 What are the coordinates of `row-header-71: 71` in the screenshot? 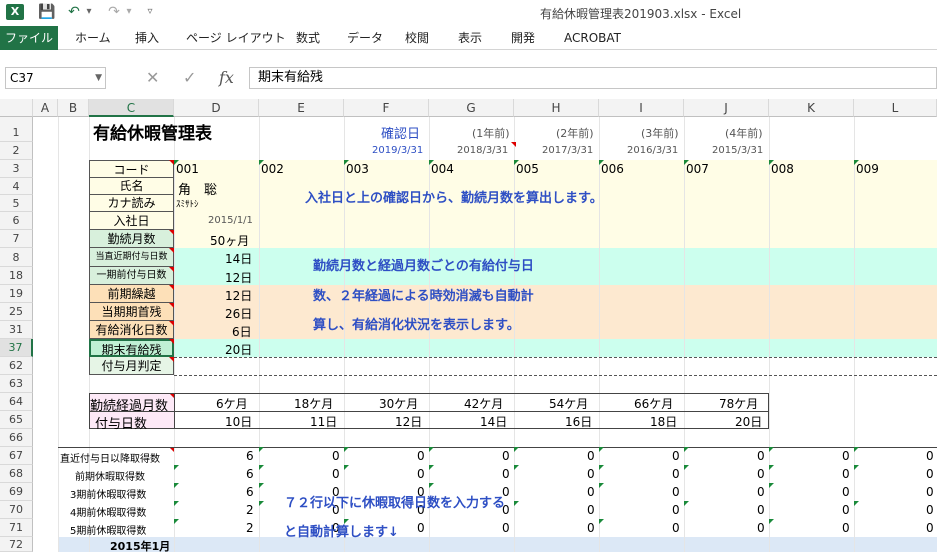 It's located at (16, 528).